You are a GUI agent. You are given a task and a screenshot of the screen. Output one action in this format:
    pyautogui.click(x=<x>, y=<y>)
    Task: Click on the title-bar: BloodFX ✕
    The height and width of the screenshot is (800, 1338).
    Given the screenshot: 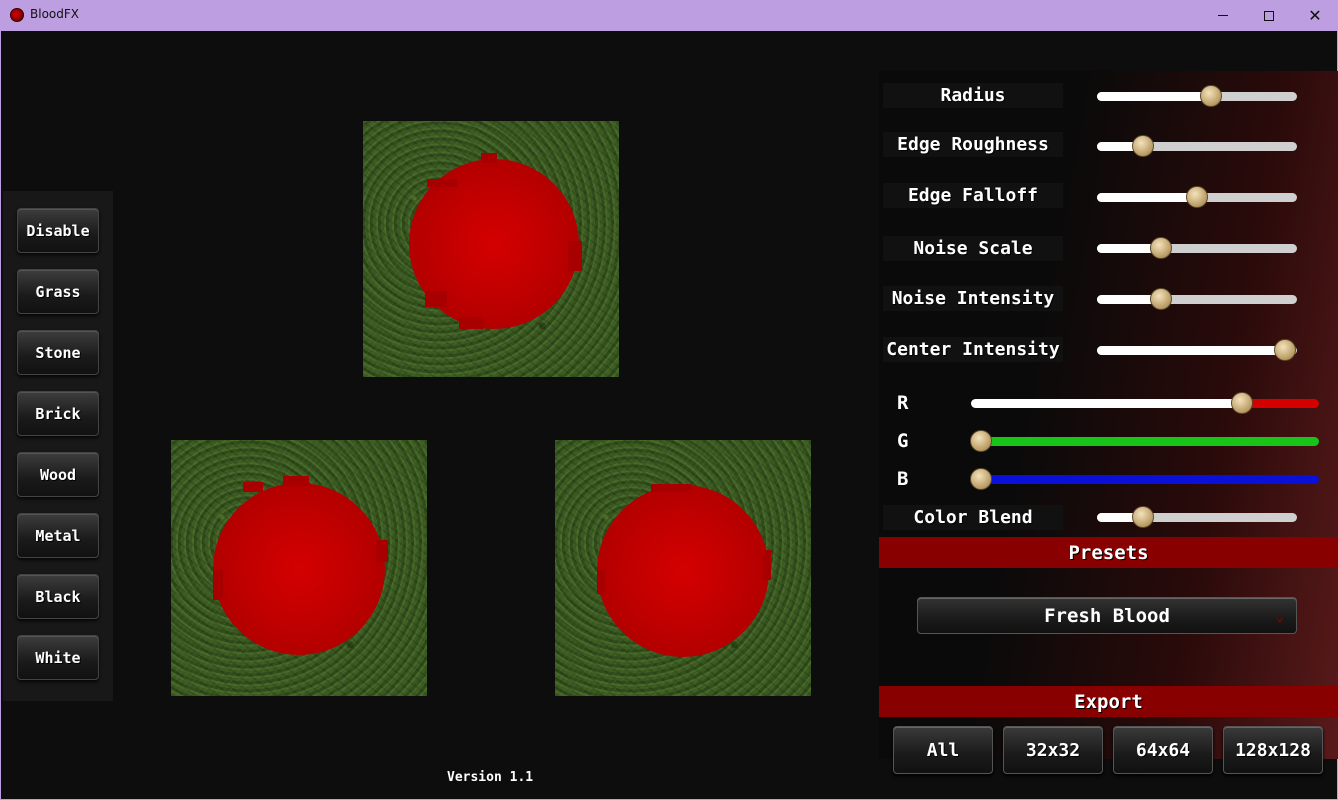 What is the action you would take?
    pyautogui.click(x=669, y=15)
    